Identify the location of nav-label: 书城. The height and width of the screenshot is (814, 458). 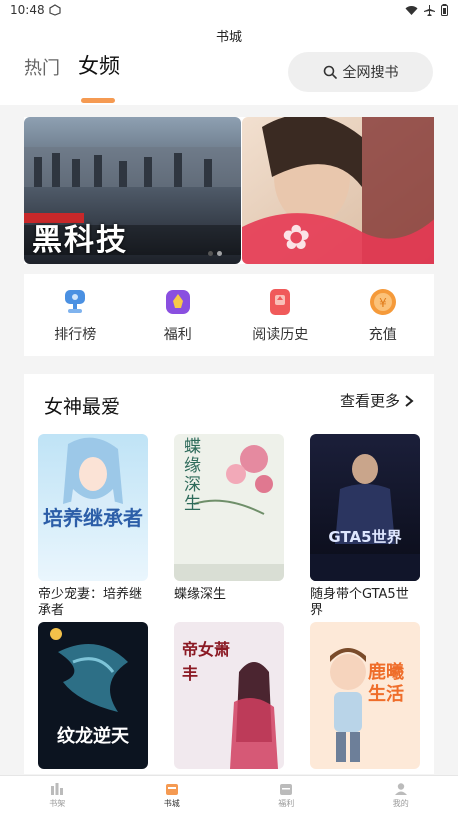
(171, 803).